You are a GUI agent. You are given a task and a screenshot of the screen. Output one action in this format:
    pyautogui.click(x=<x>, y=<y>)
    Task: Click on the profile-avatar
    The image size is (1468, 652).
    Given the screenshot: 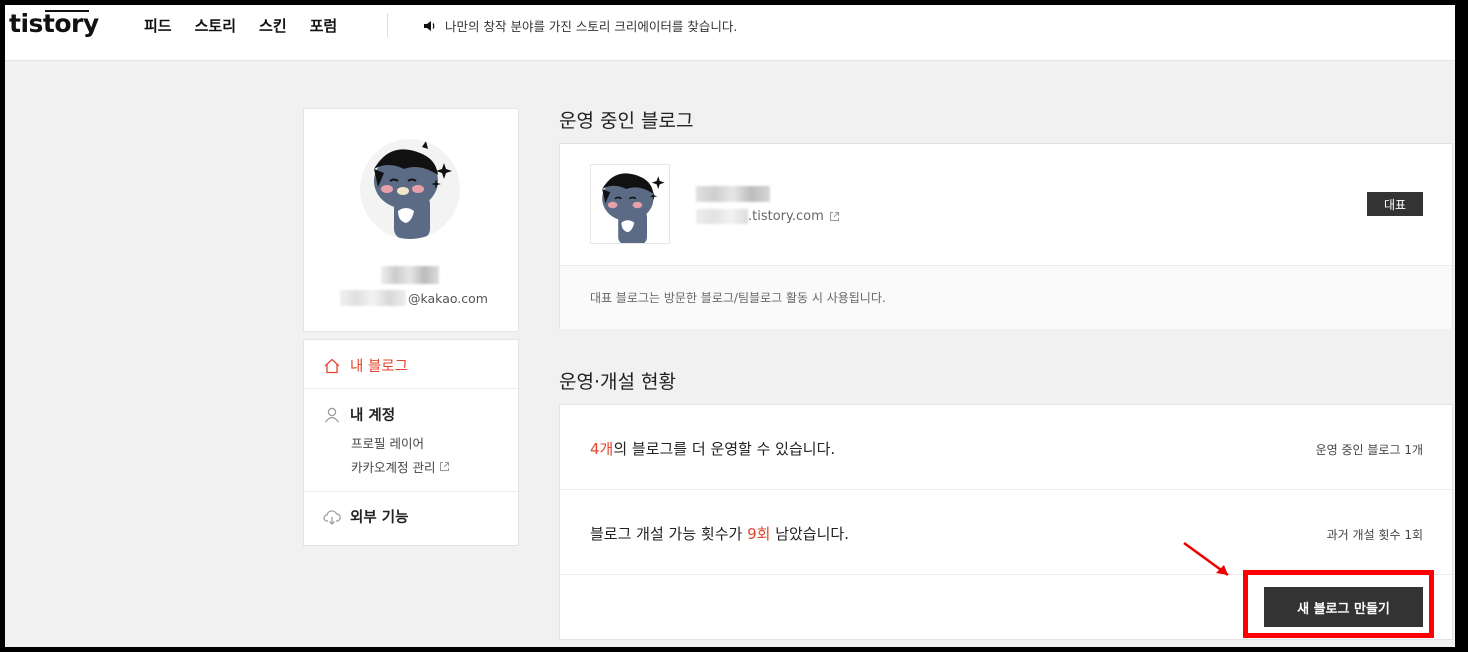 What is the action you would take?
    pyautogui.click(x=410, y=189)
    